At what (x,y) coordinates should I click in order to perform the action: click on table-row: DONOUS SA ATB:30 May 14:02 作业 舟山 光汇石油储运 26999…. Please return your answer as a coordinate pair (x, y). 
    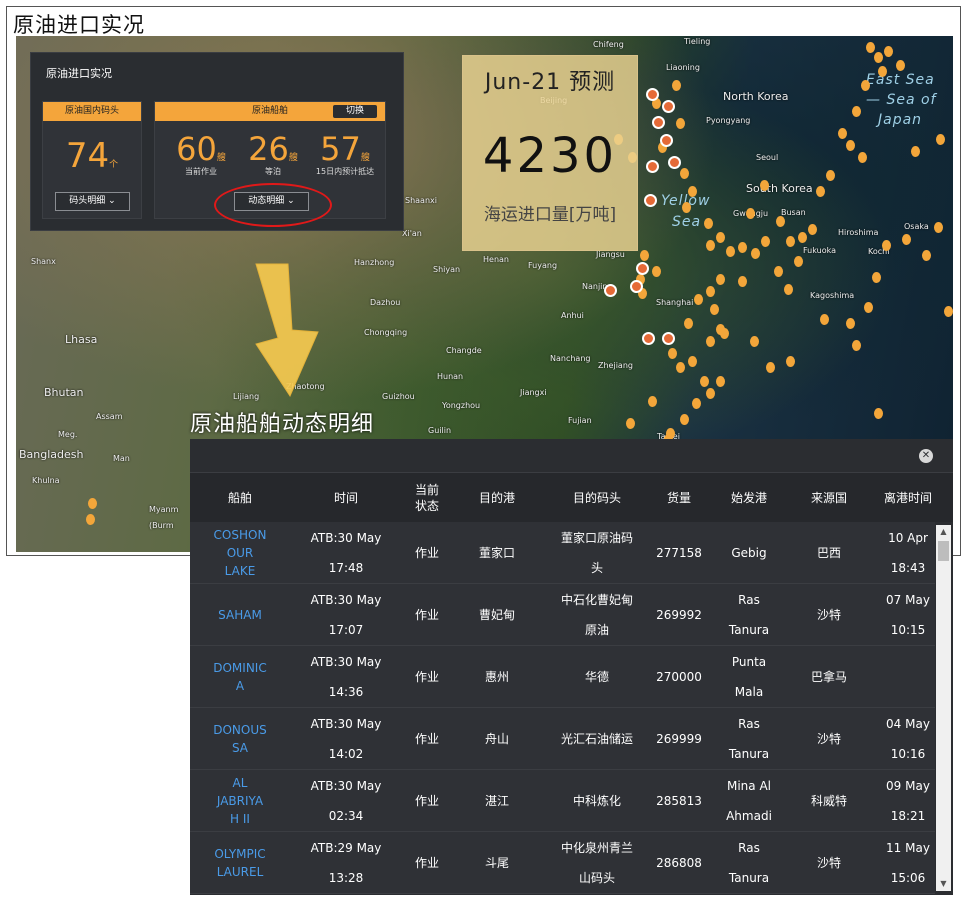
    Looking at the image, I should click on (562, 739).